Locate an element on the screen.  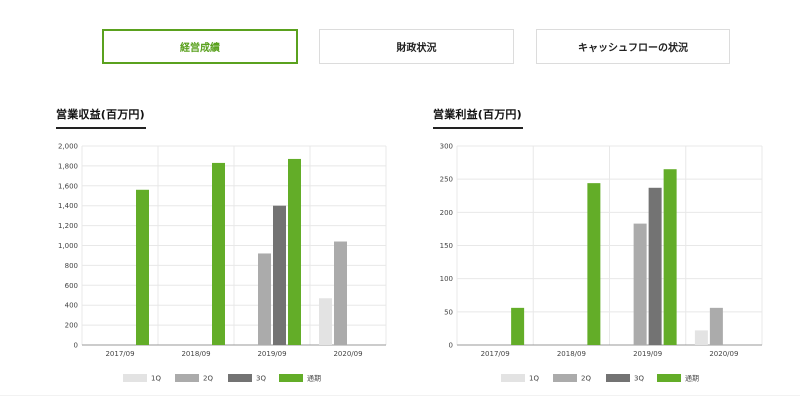
bar-2019-09-通期 is located at coordinates (670, 257).